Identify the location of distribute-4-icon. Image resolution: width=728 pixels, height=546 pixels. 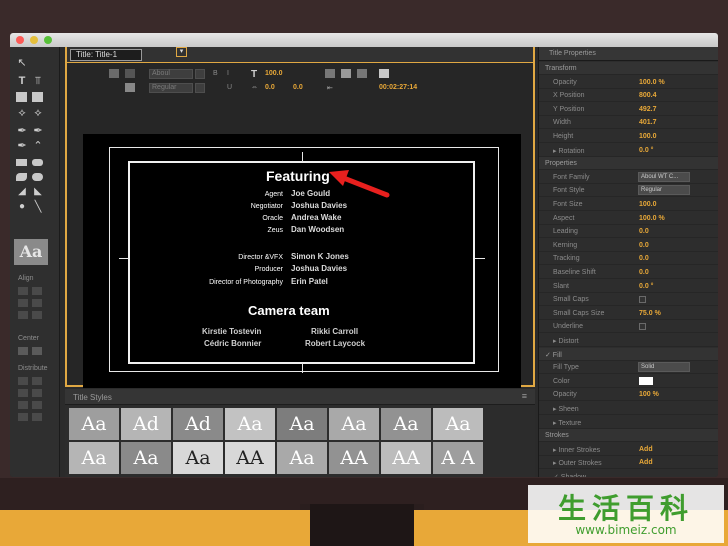
(37, 393).